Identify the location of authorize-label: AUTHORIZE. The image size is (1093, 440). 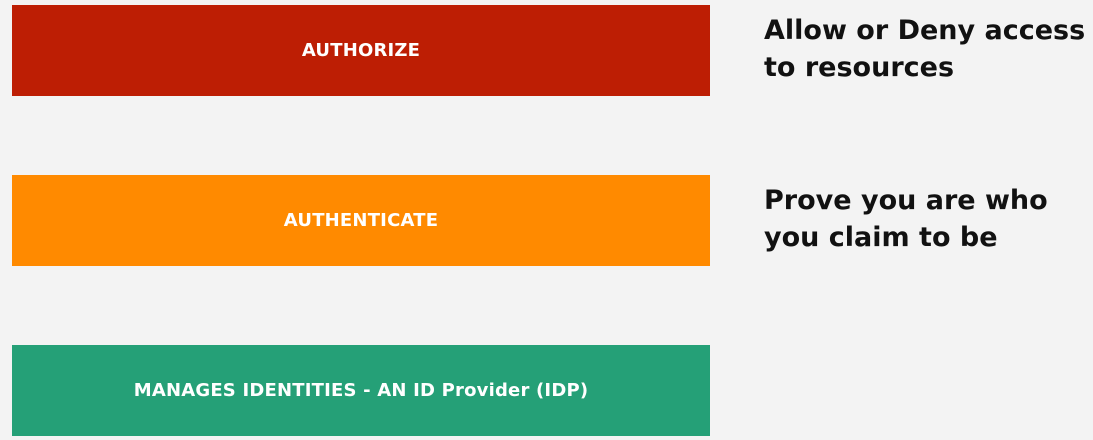
(361, 50).